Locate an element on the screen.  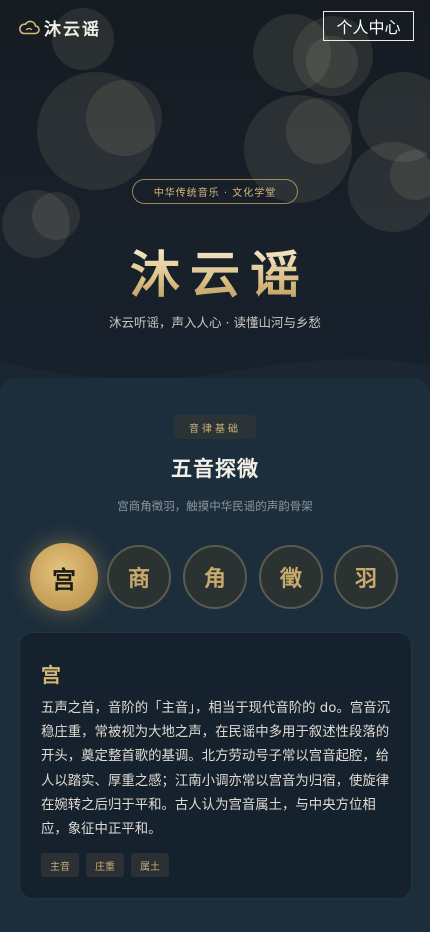
section-subtitle: 宫商角徵羽，触摸中华民谣的声韵骨架 is located at coordinates (215, 506).